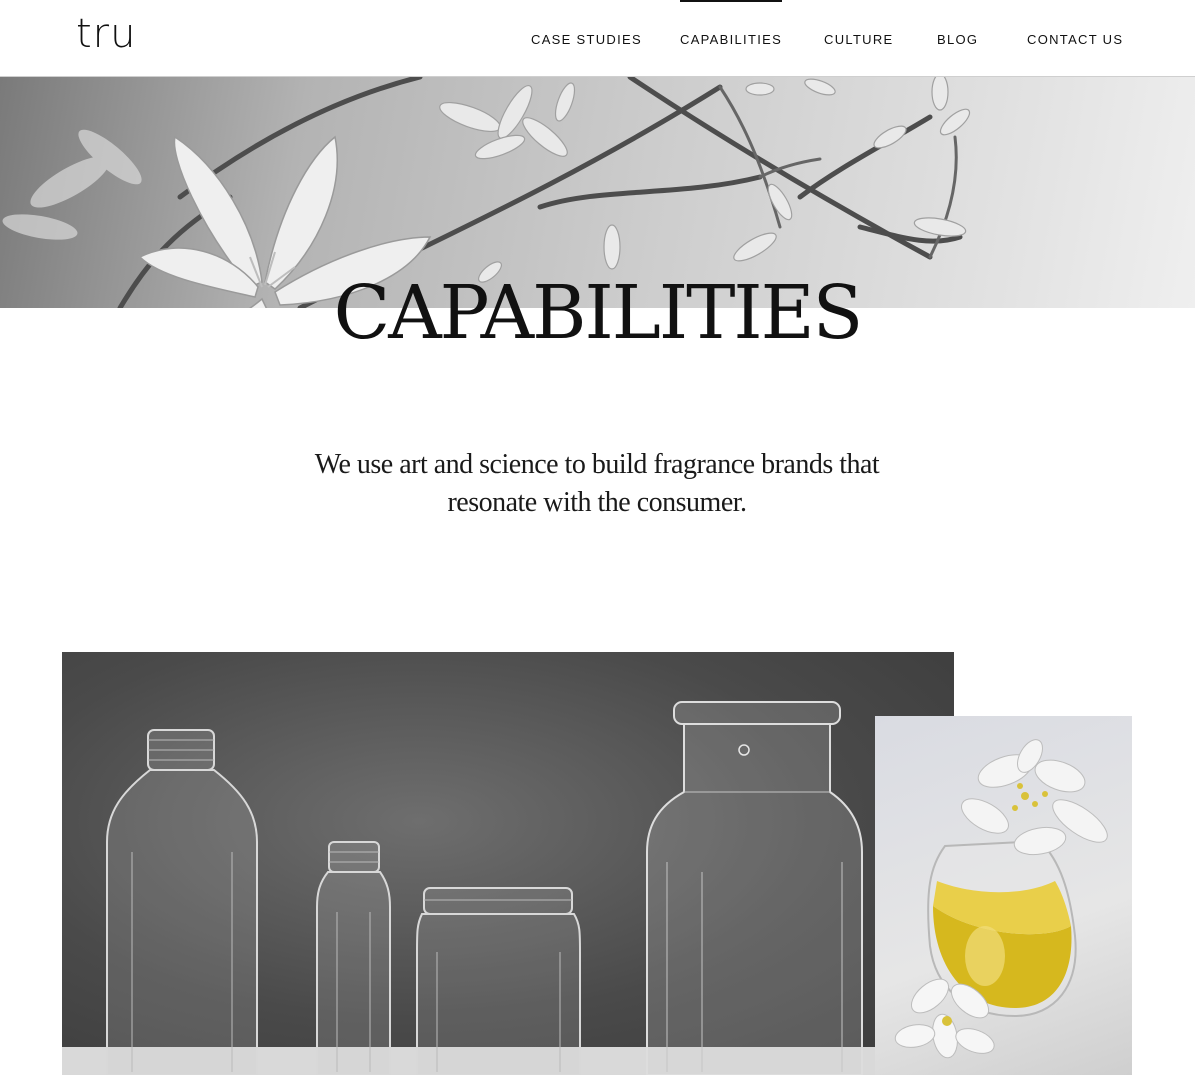  What do you see at coordinates (731, 23) in the screenshot?
I see `nav-capabilities: CAPABILITIES` at bounding box center [731, 23].